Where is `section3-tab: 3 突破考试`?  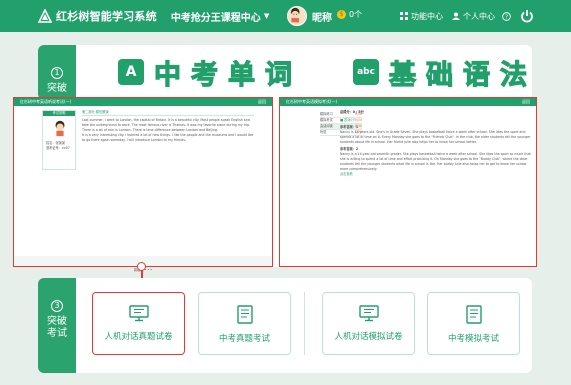
section3-tab: 3 突破考试 is located at coordinates (57, 325).